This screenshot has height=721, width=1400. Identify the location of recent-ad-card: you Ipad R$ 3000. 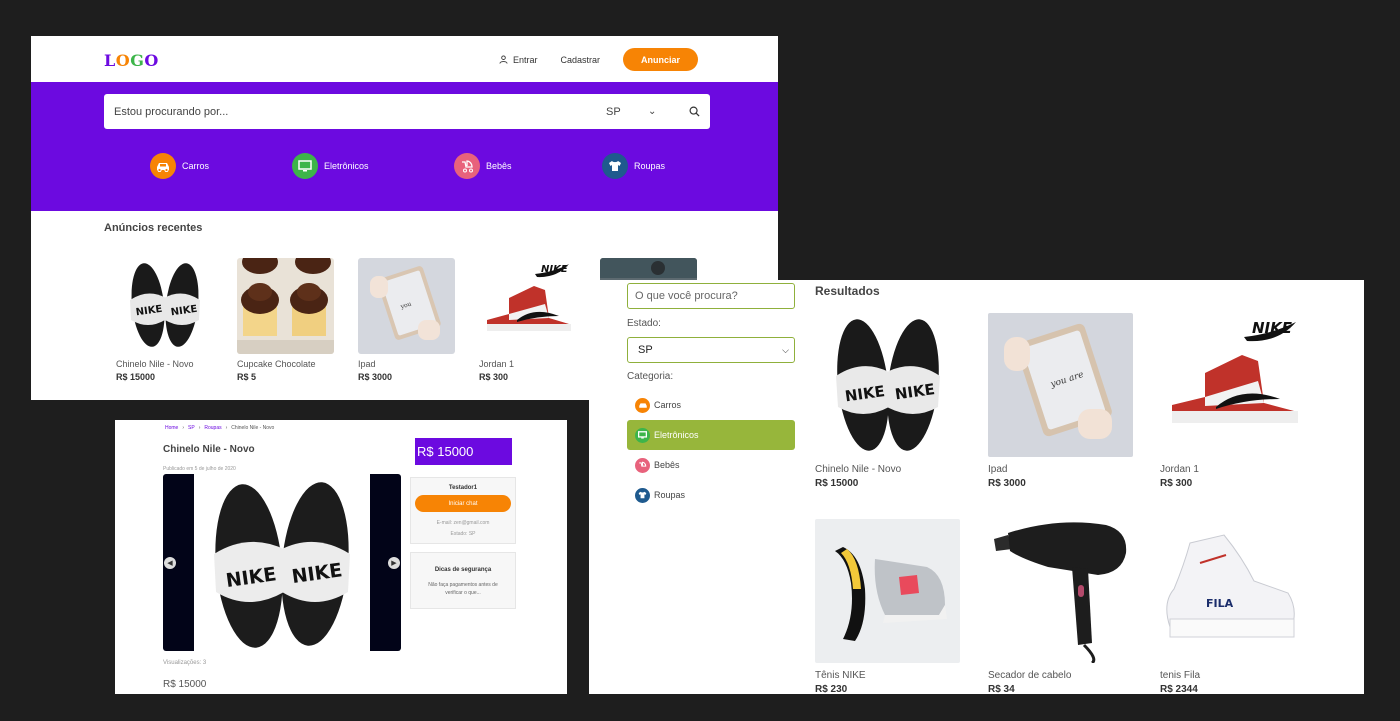
(406, 320).